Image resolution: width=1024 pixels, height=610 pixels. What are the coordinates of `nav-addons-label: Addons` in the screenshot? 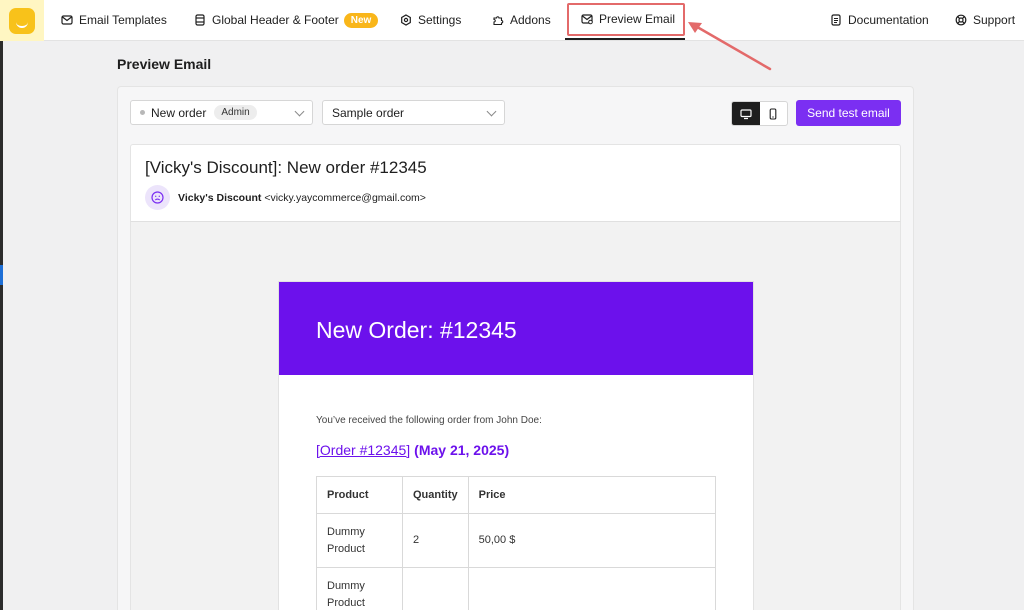 It's located at (530, 20).